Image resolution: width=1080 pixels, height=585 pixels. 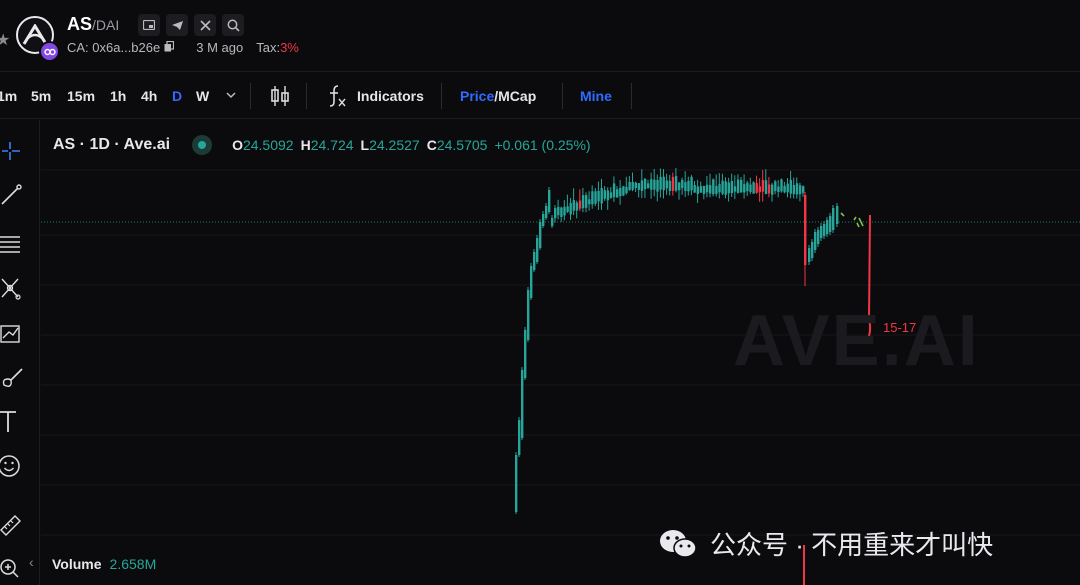 I want to click on text-tool-icon, so click(x=13, y=421).